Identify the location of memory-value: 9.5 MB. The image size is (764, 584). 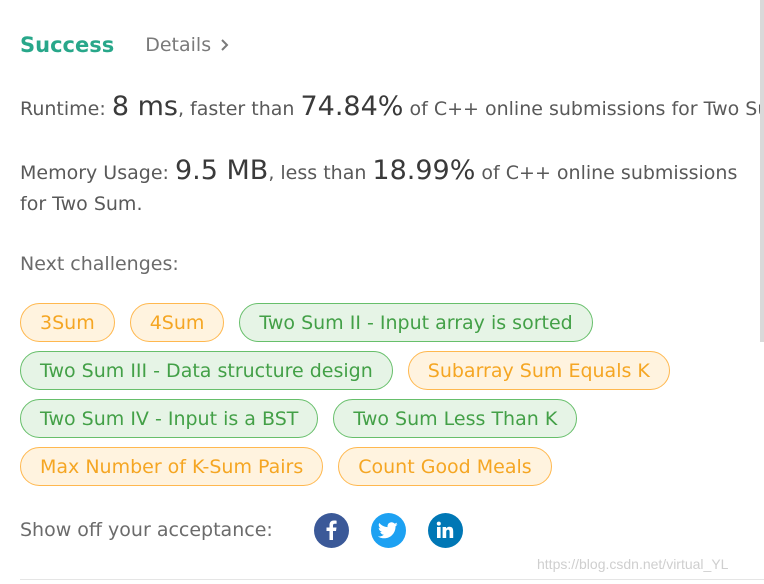
(221, 170).